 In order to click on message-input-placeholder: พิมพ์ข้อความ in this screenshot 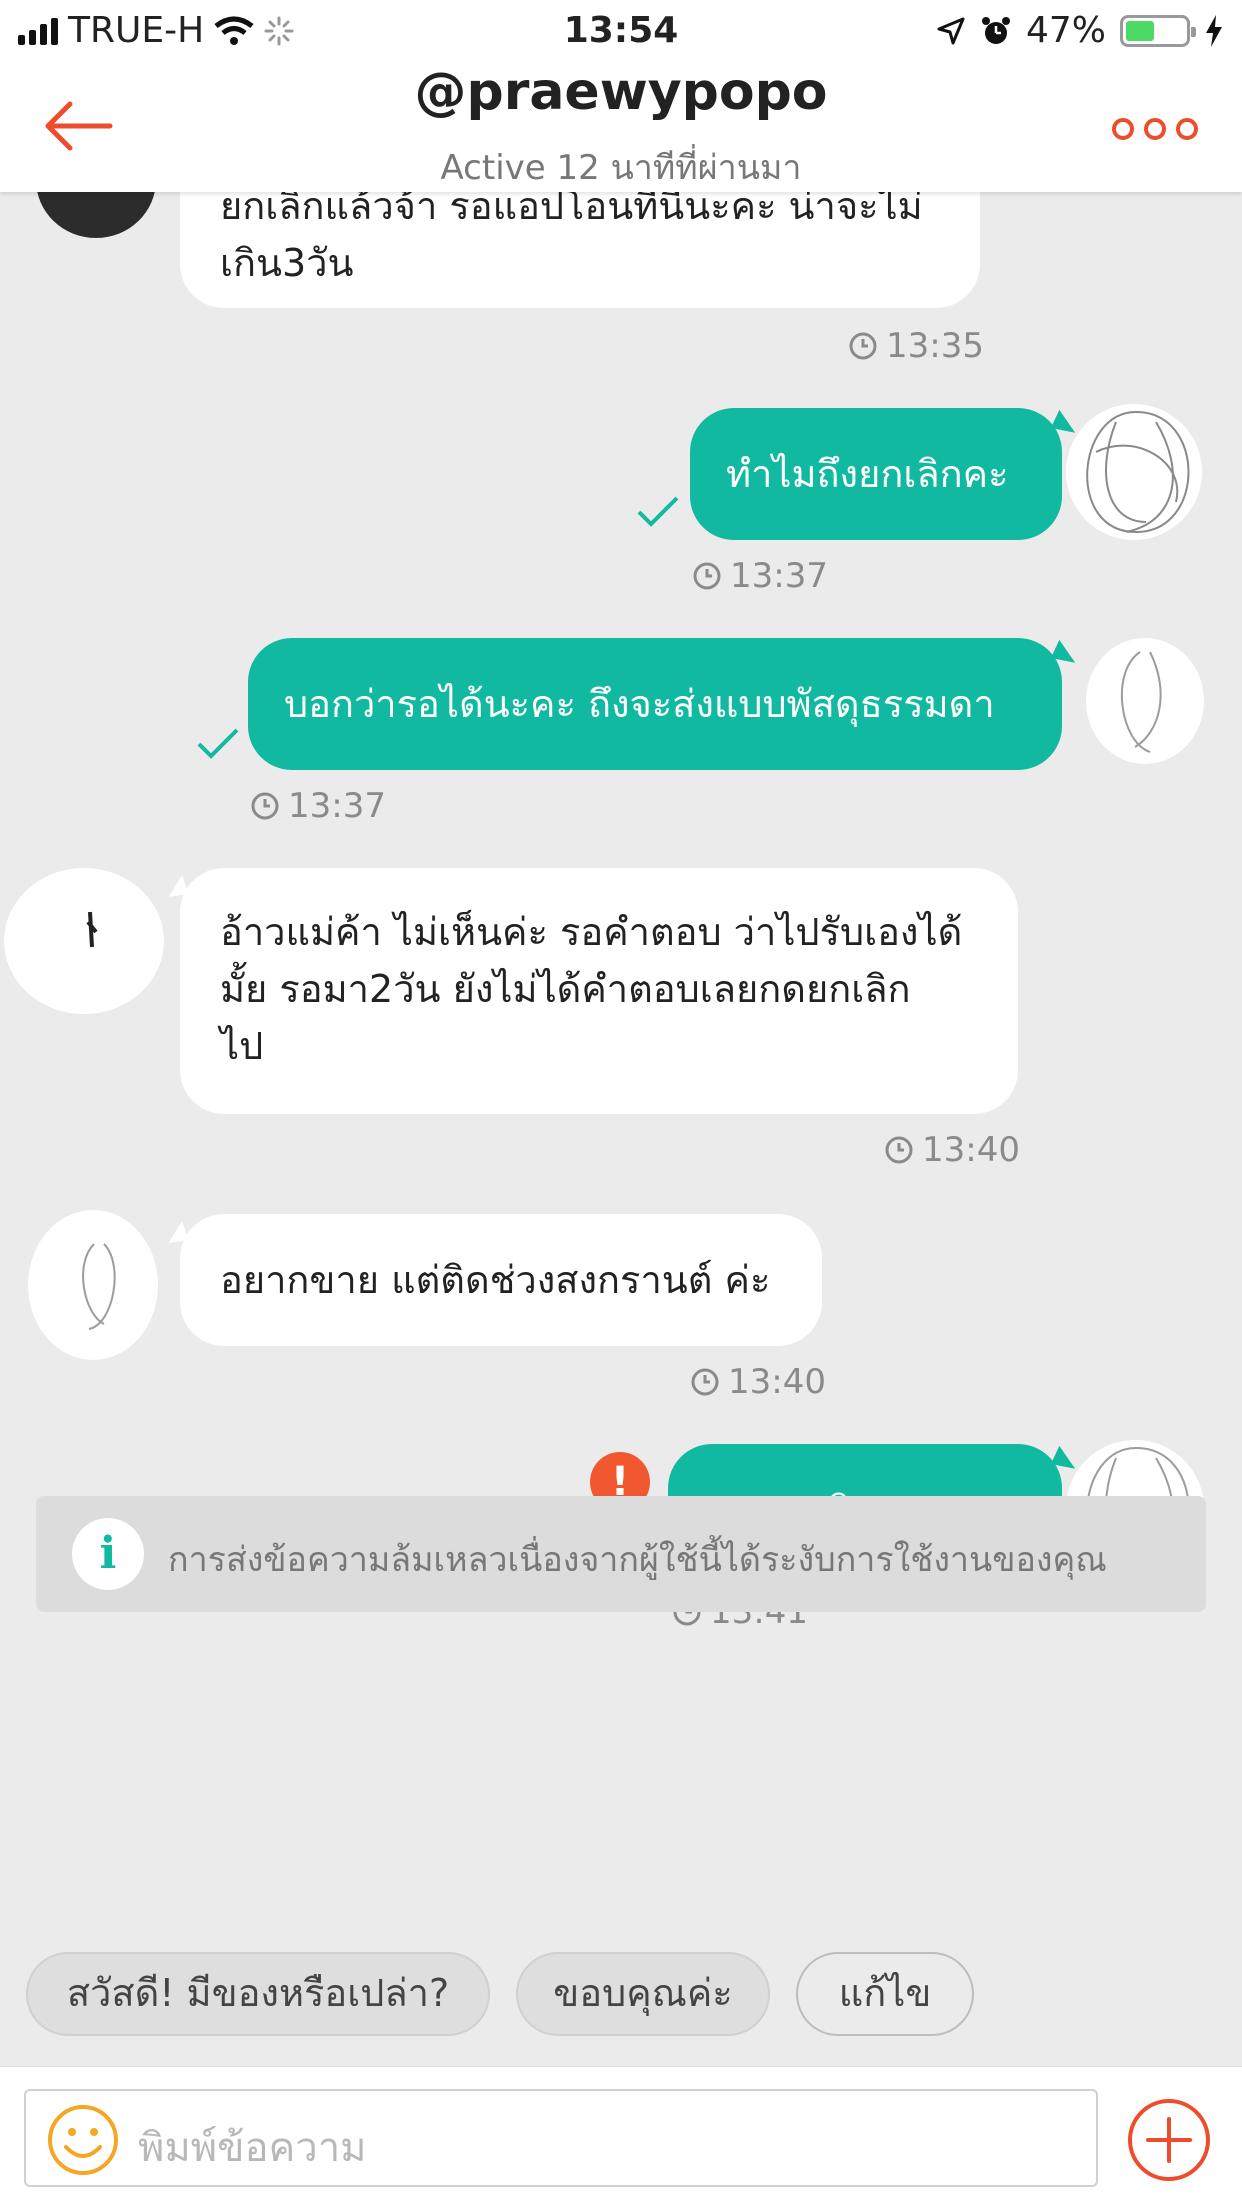, I will do `click(252, 2148)`.